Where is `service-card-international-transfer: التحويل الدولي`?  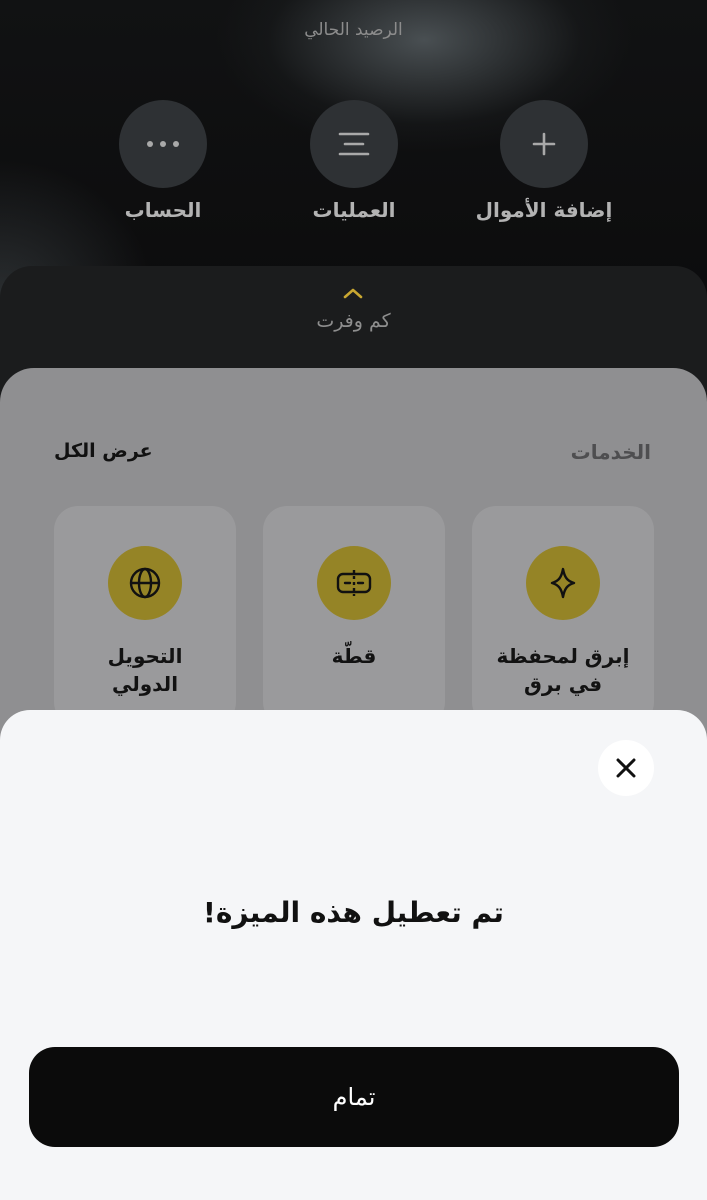
service-card-international-transfer: التحويل الدولي is located at coordinates (145, 616).